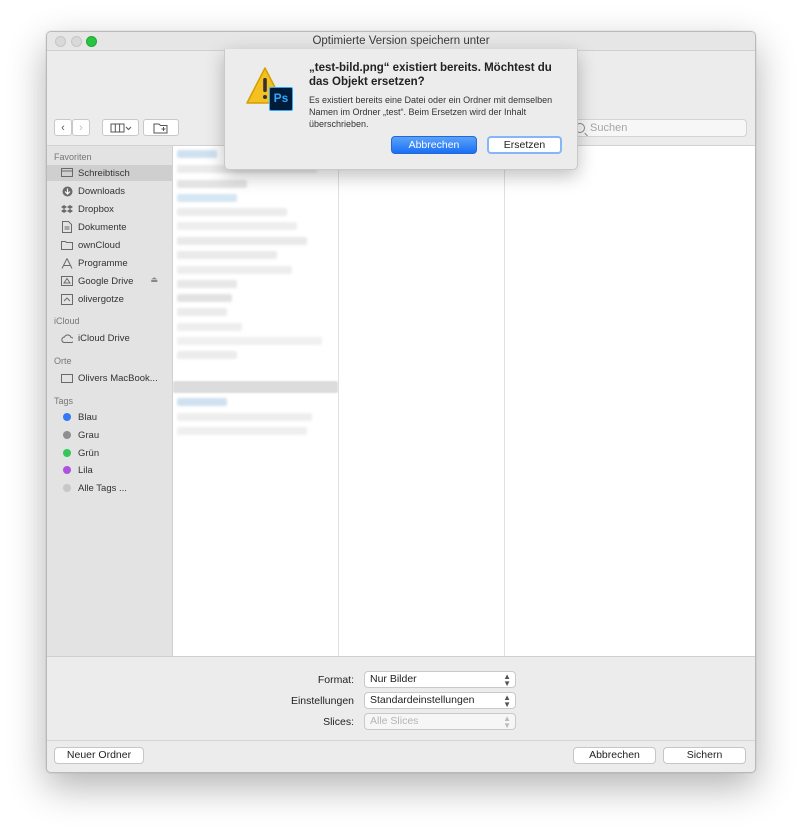  I want to click on new-folder-toolbar-button, so click(161, 127).